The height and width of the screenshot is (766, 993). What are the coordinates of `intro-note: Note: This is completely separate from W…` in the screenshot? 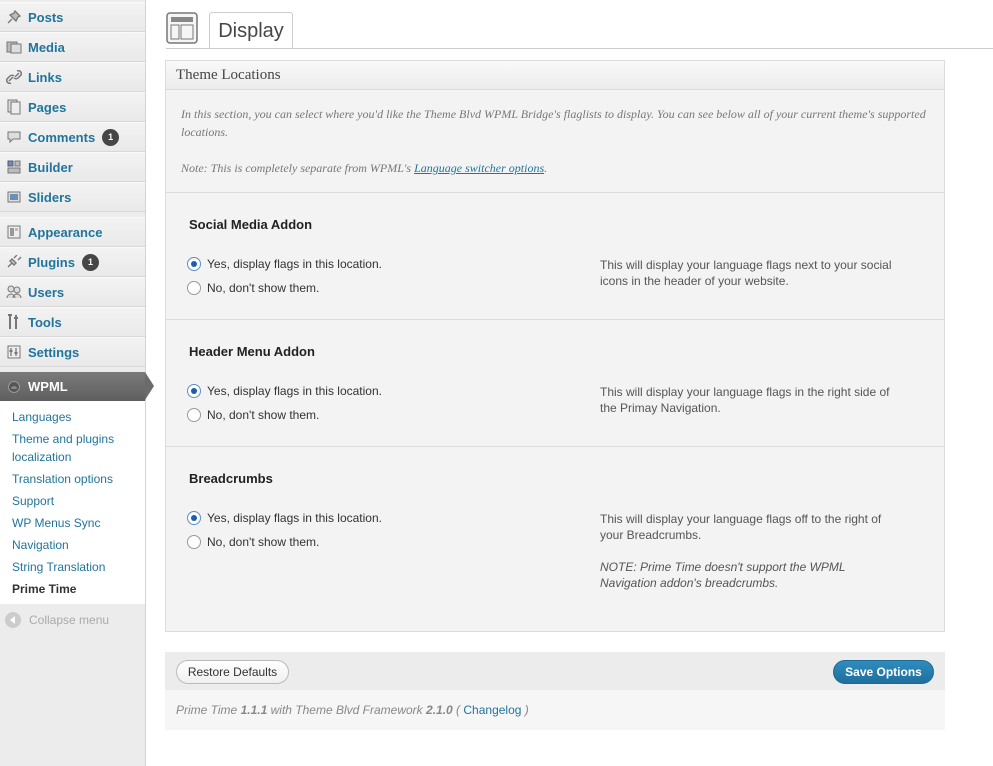 It's located at (555, 168).